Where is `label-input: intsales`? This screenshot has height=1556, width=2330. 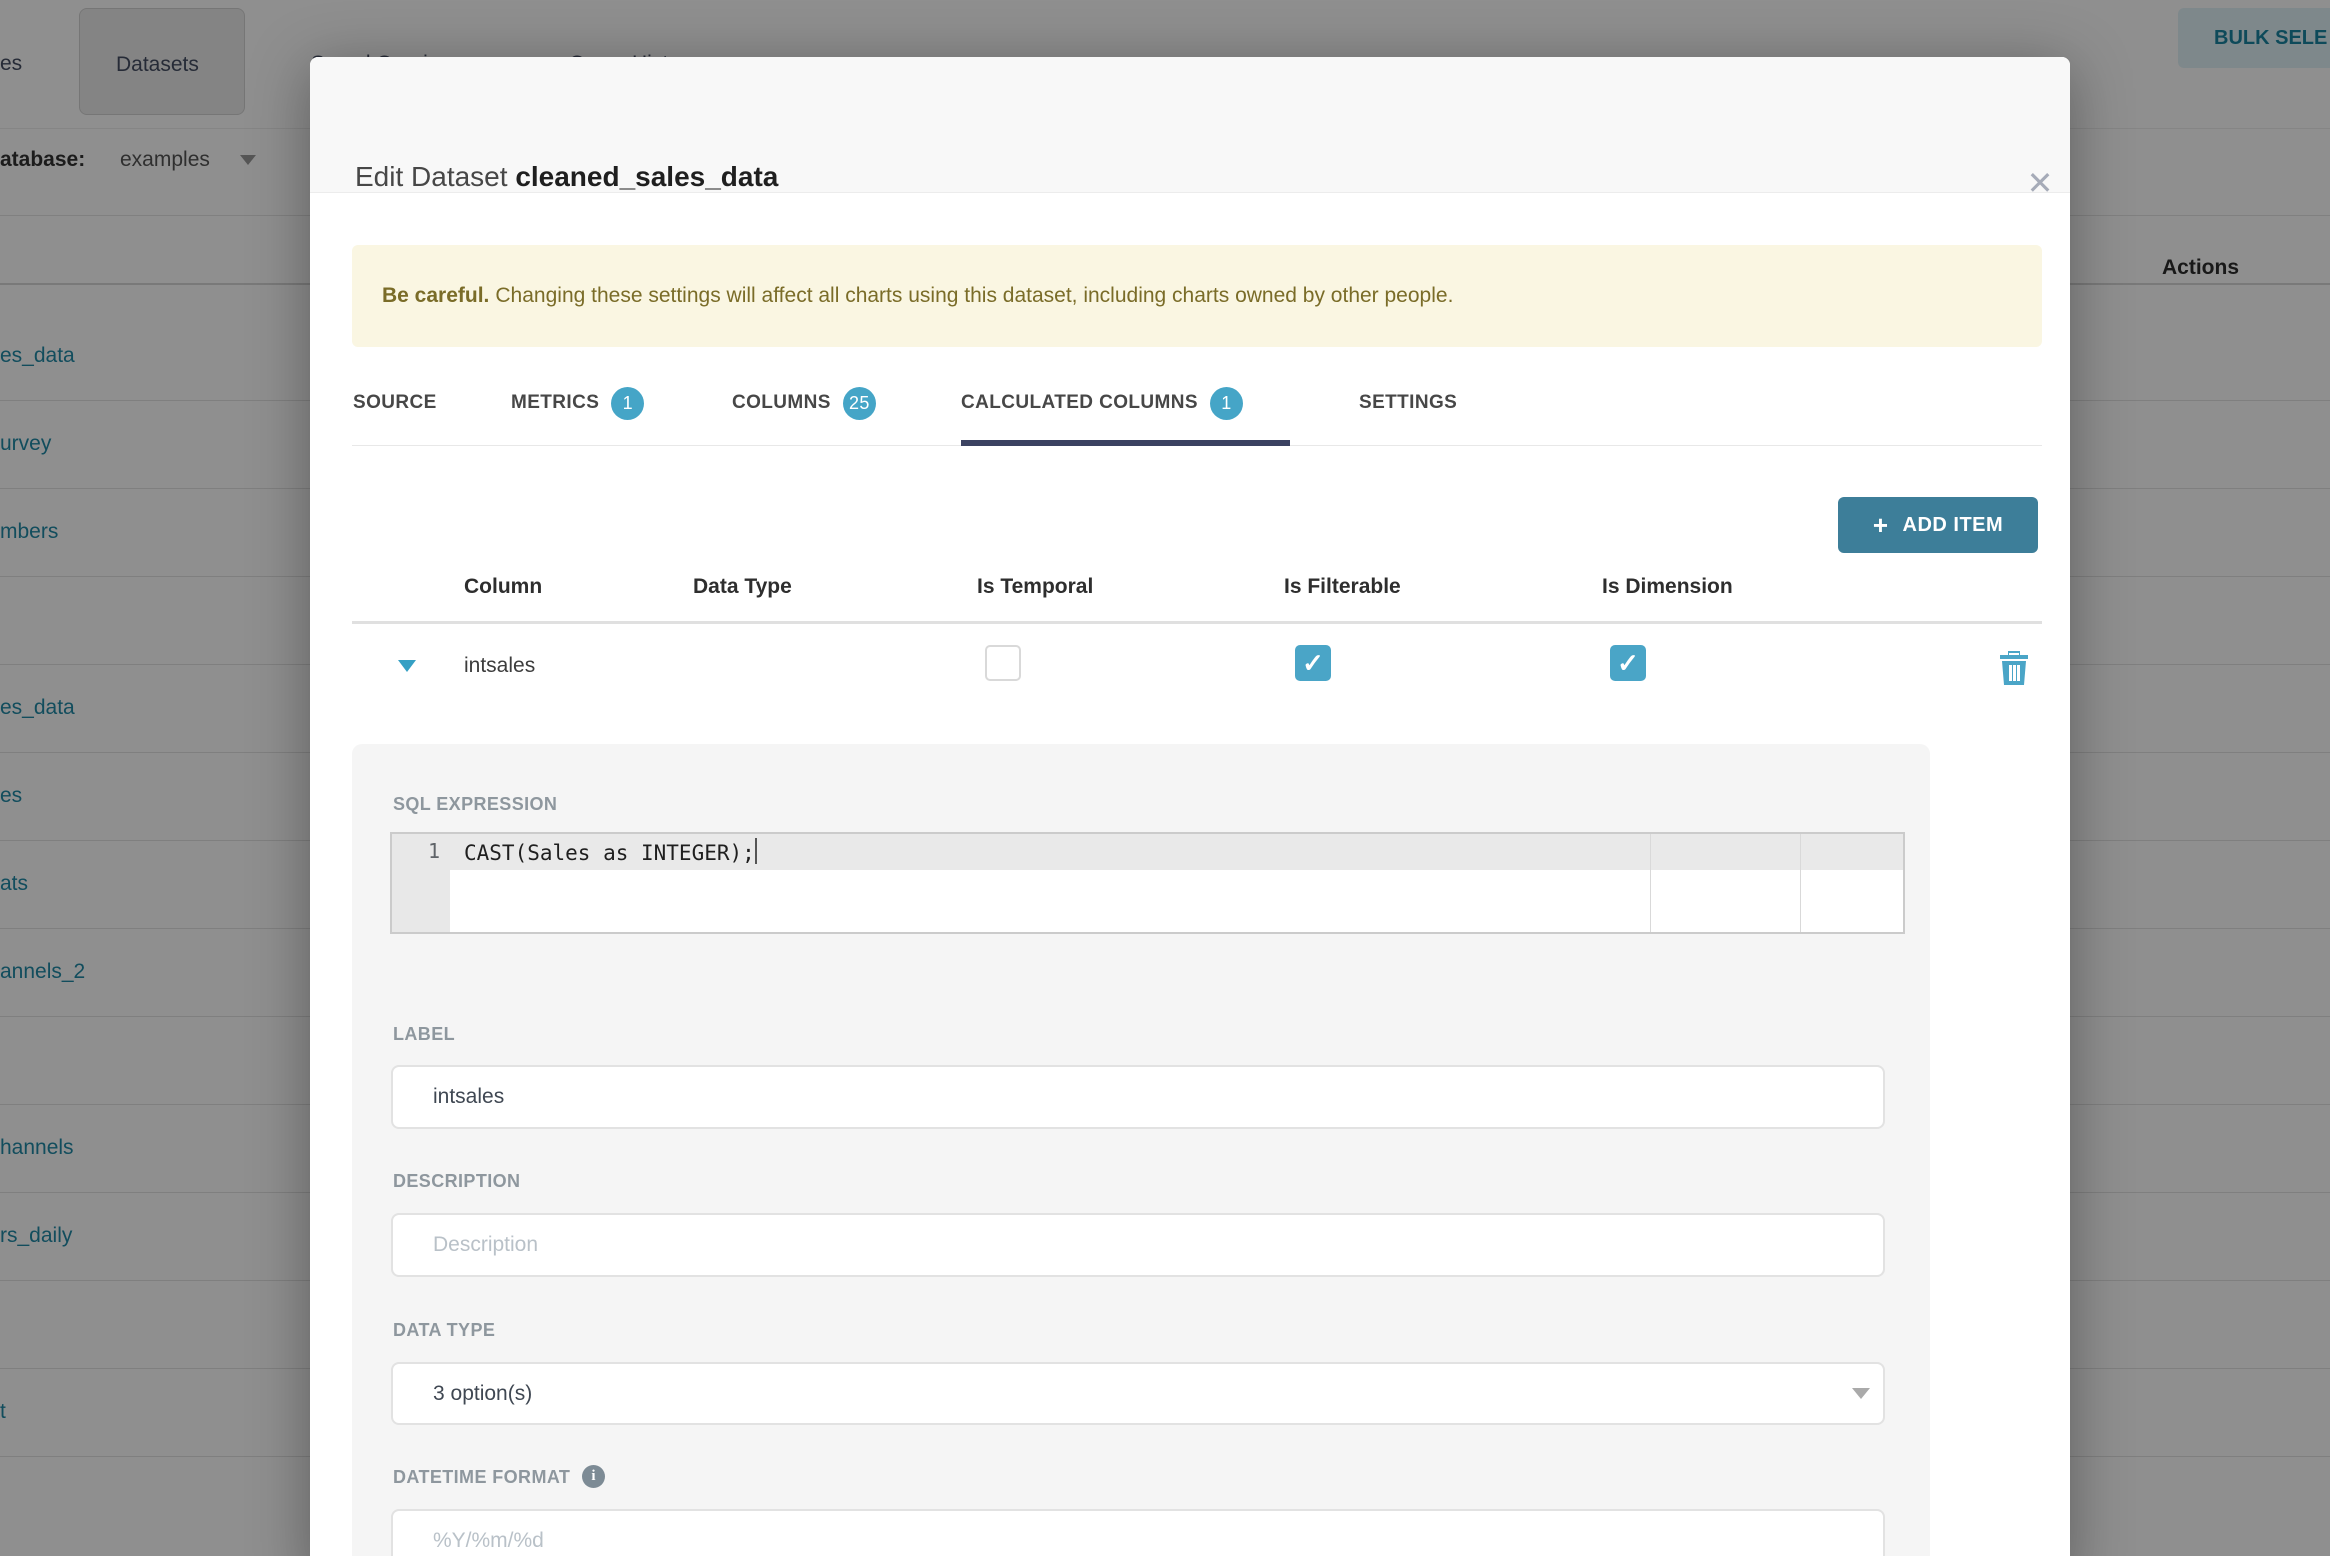
label-input: intsales is located at coordinates (1138, 1097).